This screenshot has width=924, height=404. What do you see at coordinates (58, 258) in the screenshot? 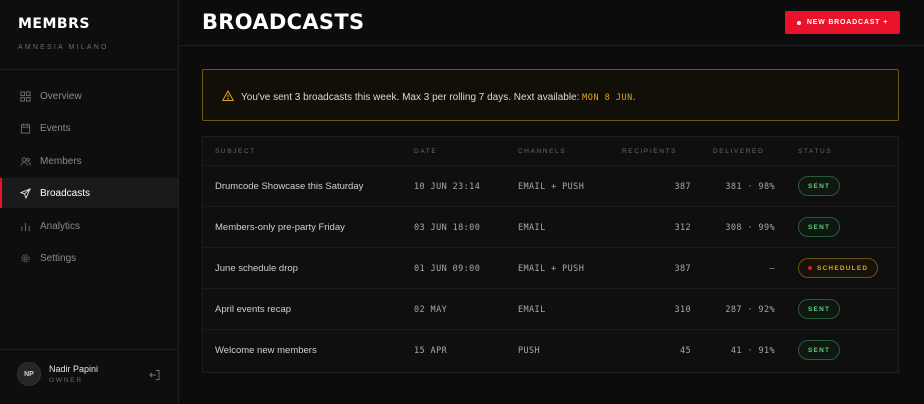
I see `nav-label: Settings` at bounding box center [58, 258].